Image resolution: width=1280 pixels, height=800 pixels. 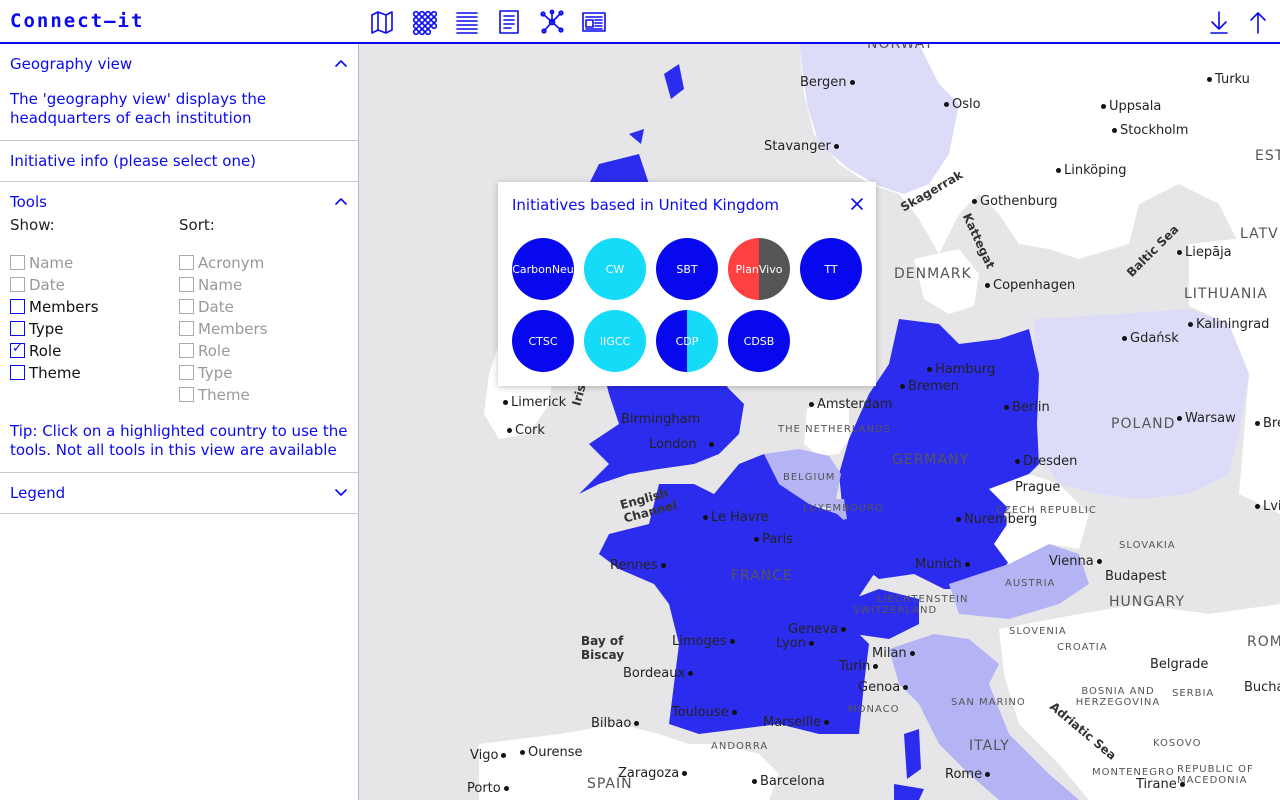 What do you see at coordinates (205, 374) in the screenshot?
I see `sort-option: Type` at bounding box center [205, 374].